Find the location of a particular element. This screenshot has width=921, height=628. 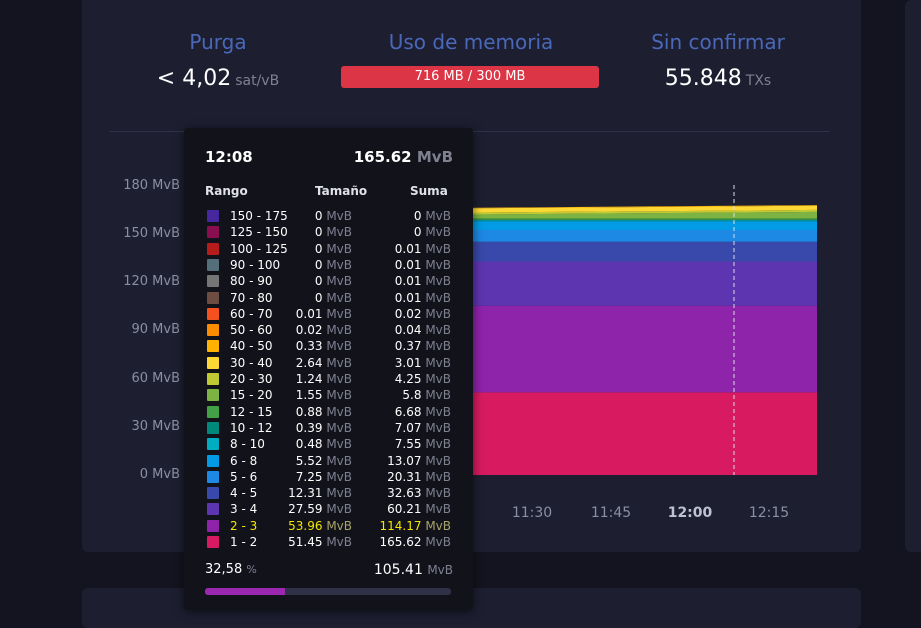

tooltip-row: 10 - 12 0.39 MvB 7.07 MvB is located at coordinates (330, 428).